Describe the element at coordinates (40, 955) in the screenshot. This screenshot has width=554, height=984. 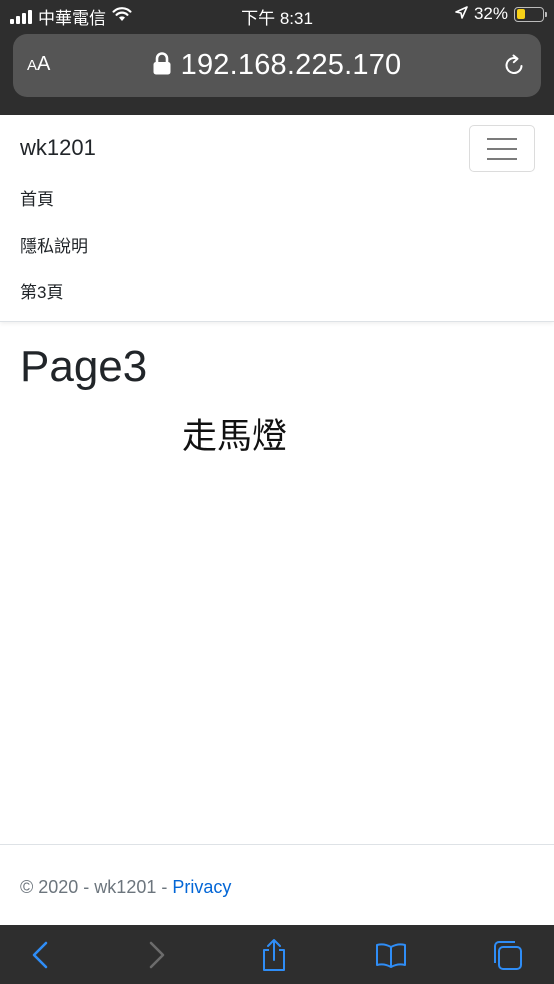
I see `back-icon` at that location.